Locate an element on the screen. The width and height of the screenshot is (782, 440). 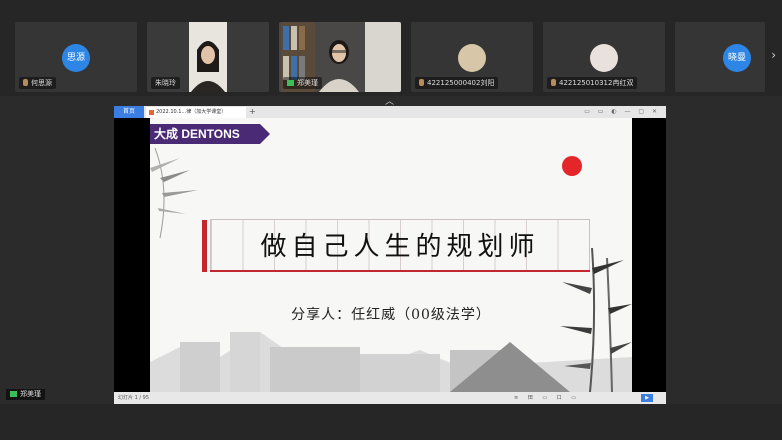
participant-name: 郑美瑾 is located at coordinates (302, 83).